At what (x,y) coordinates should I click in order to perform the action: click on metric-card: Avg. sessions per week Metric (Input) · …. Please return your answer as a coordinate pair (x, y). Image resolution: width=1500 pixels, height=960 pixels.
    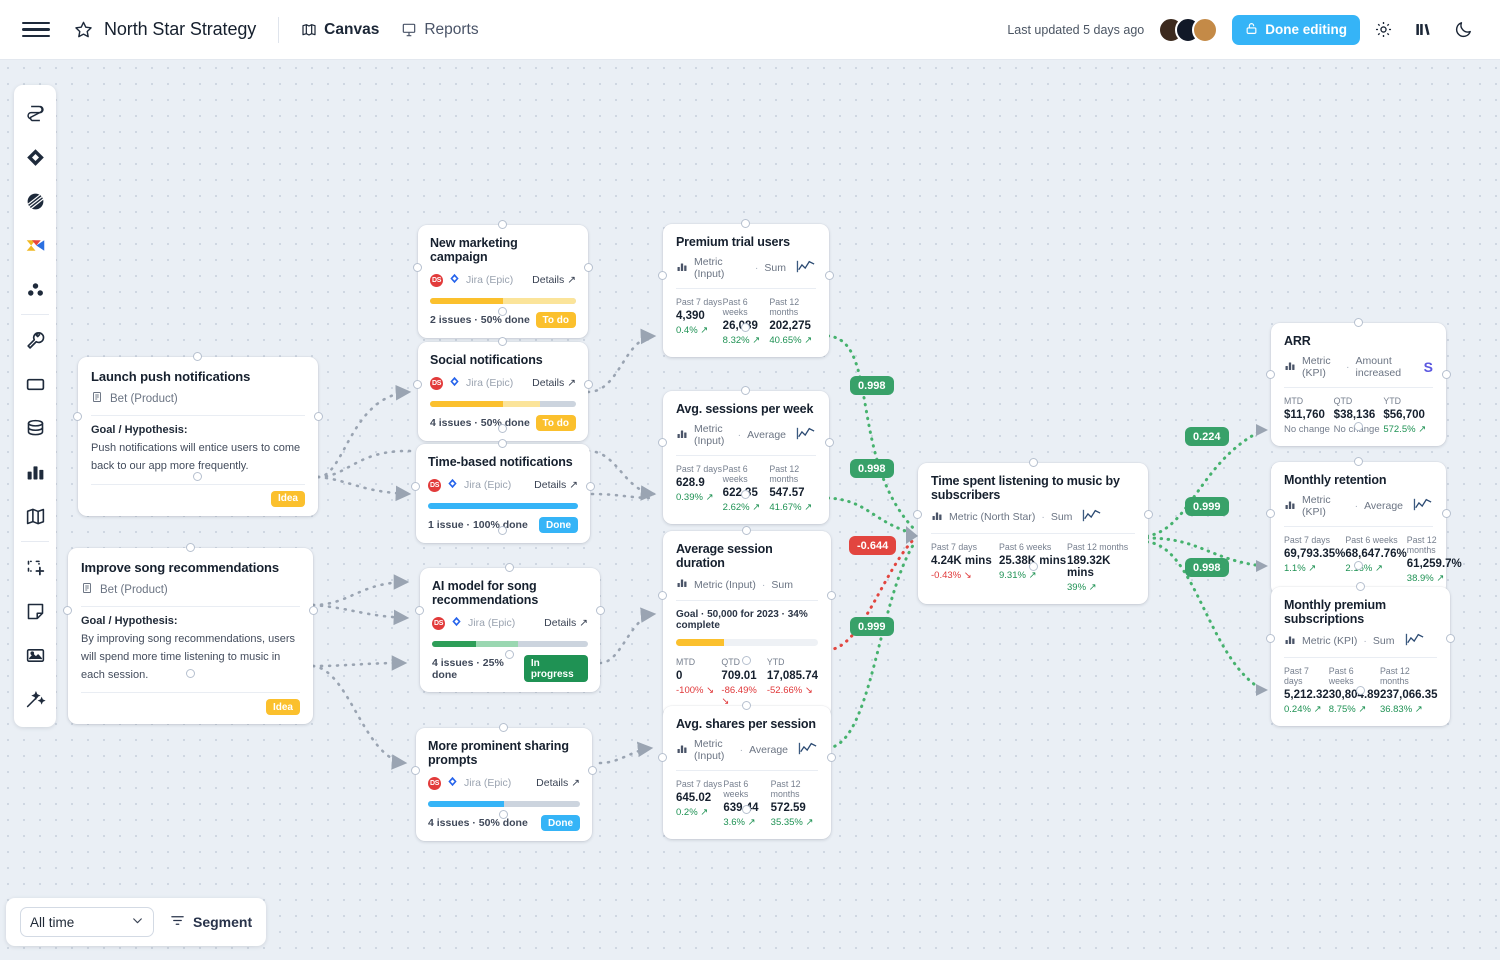
    Looking at the image, I should click on (746, 455).